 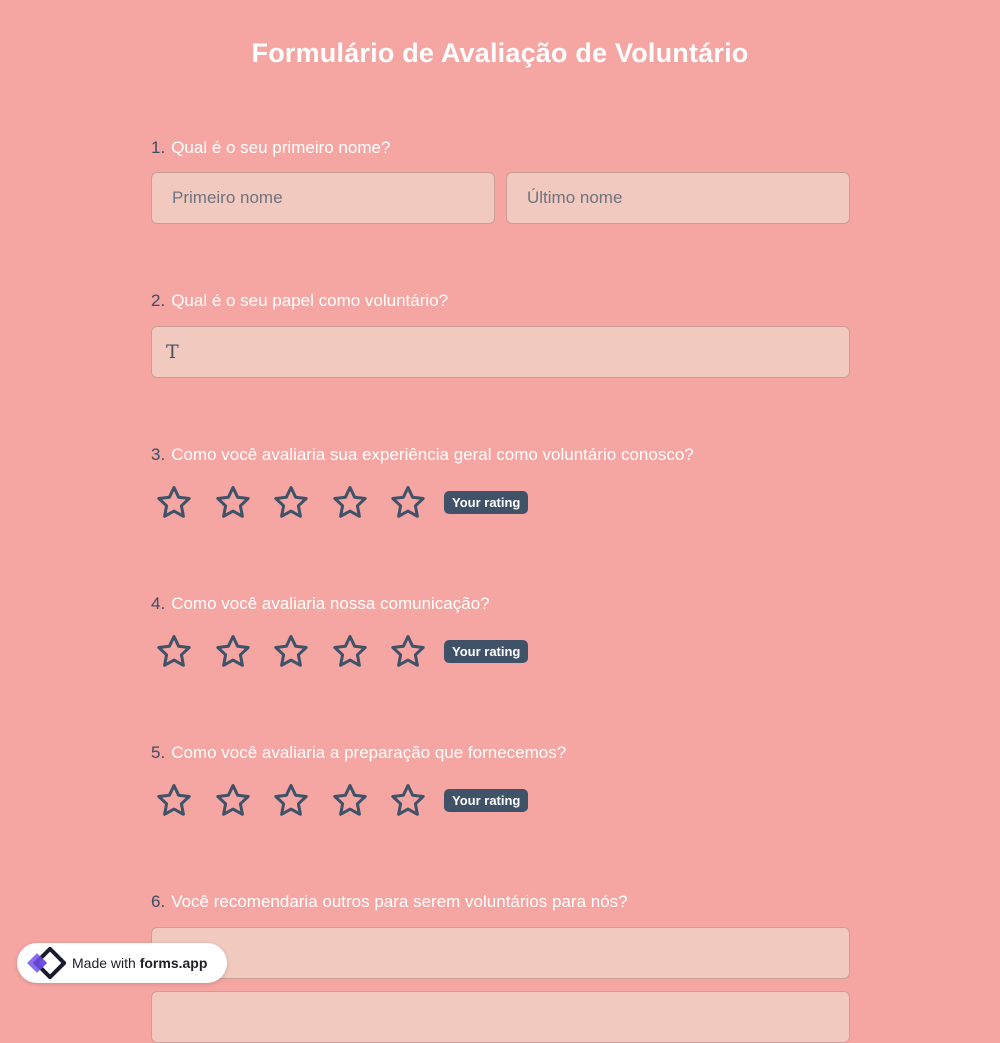 I want to click on question-2-label: 2. Qual é o seu papel como voluntário?, so click(x=501, y=301).